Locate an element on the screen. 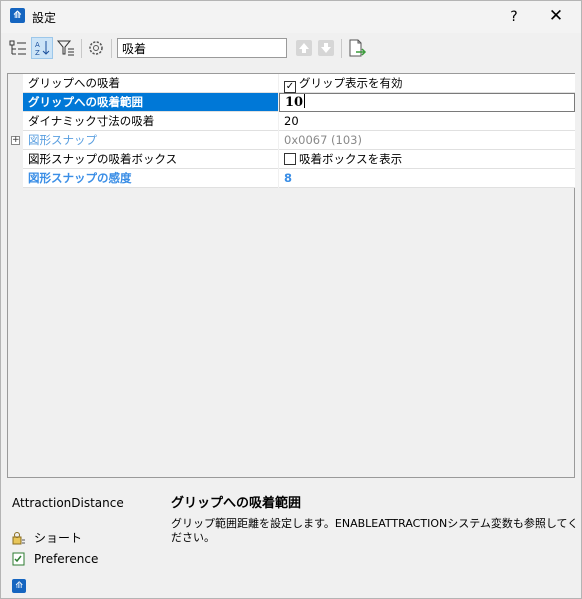 The image size is (582, 599). property-row-object-snap-aperture: 図形スナップの吸着ボックス 吸着ボックスを表示 is located at coordinates (299, 159).